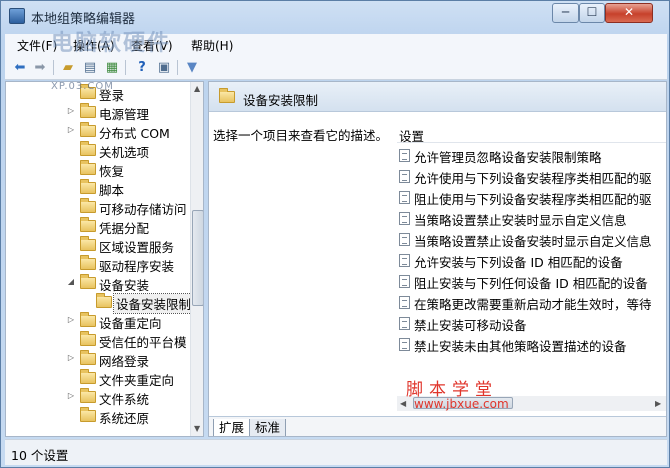 Image resolution: width=670 pixels, height=468 pixels. Describe the element at coordinates (98, 169) in the screenshot. I see `tree-item: 恢复` at that location.